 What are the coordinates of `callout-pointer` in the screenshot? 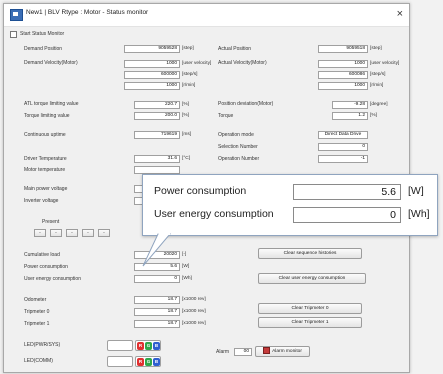 It's located at (157, 250).